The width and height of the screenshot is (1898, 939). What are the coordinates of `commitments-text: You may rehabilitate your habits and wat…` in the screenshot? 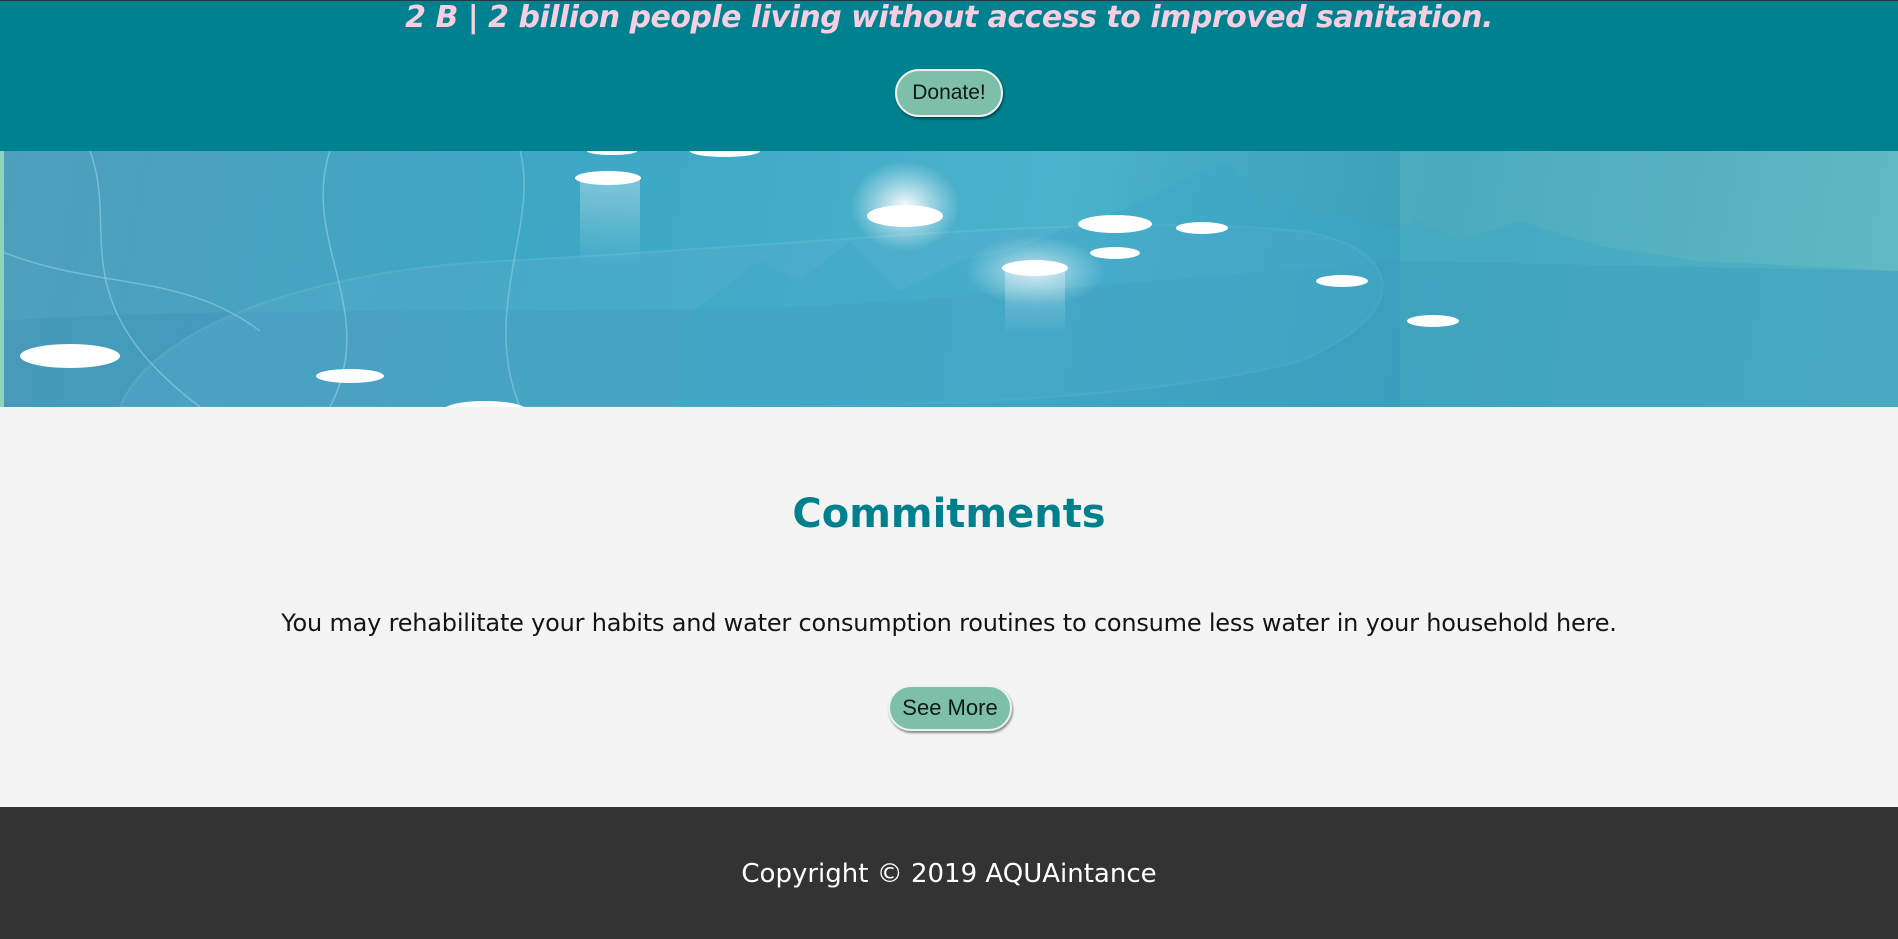 It's located at (949, 623).